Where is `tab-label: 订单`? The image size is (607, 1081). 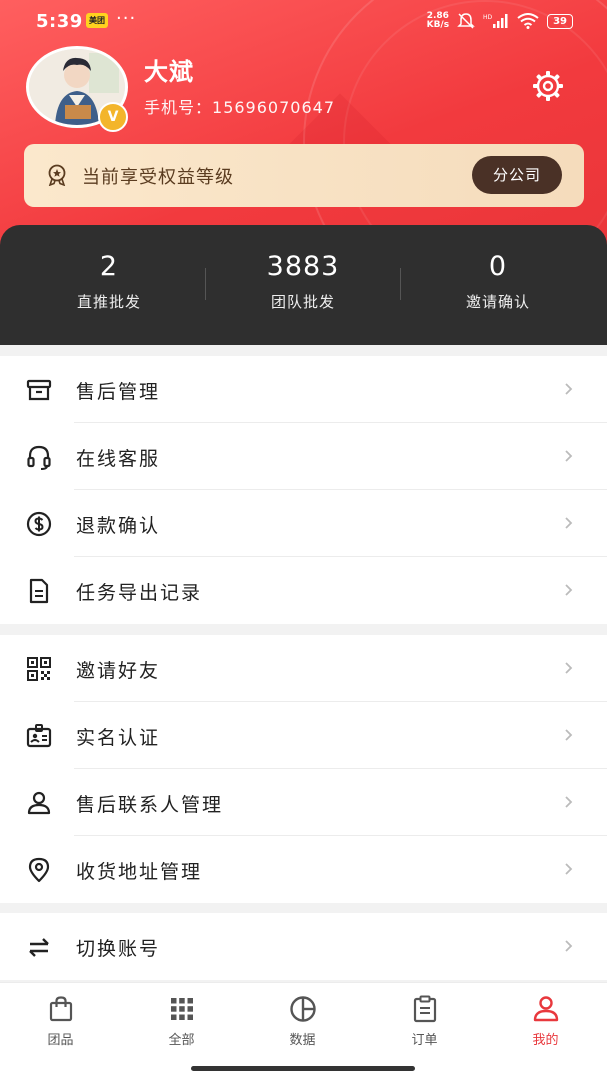
tab-label: 订单 is located at coordinates (424, 1040).